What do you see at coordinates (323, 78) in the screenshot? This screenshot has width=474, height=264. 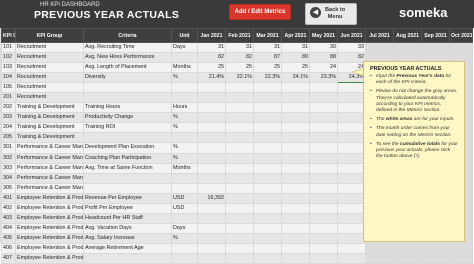 I see `value-cell: 23.3%` at bounding box center [323, 78].